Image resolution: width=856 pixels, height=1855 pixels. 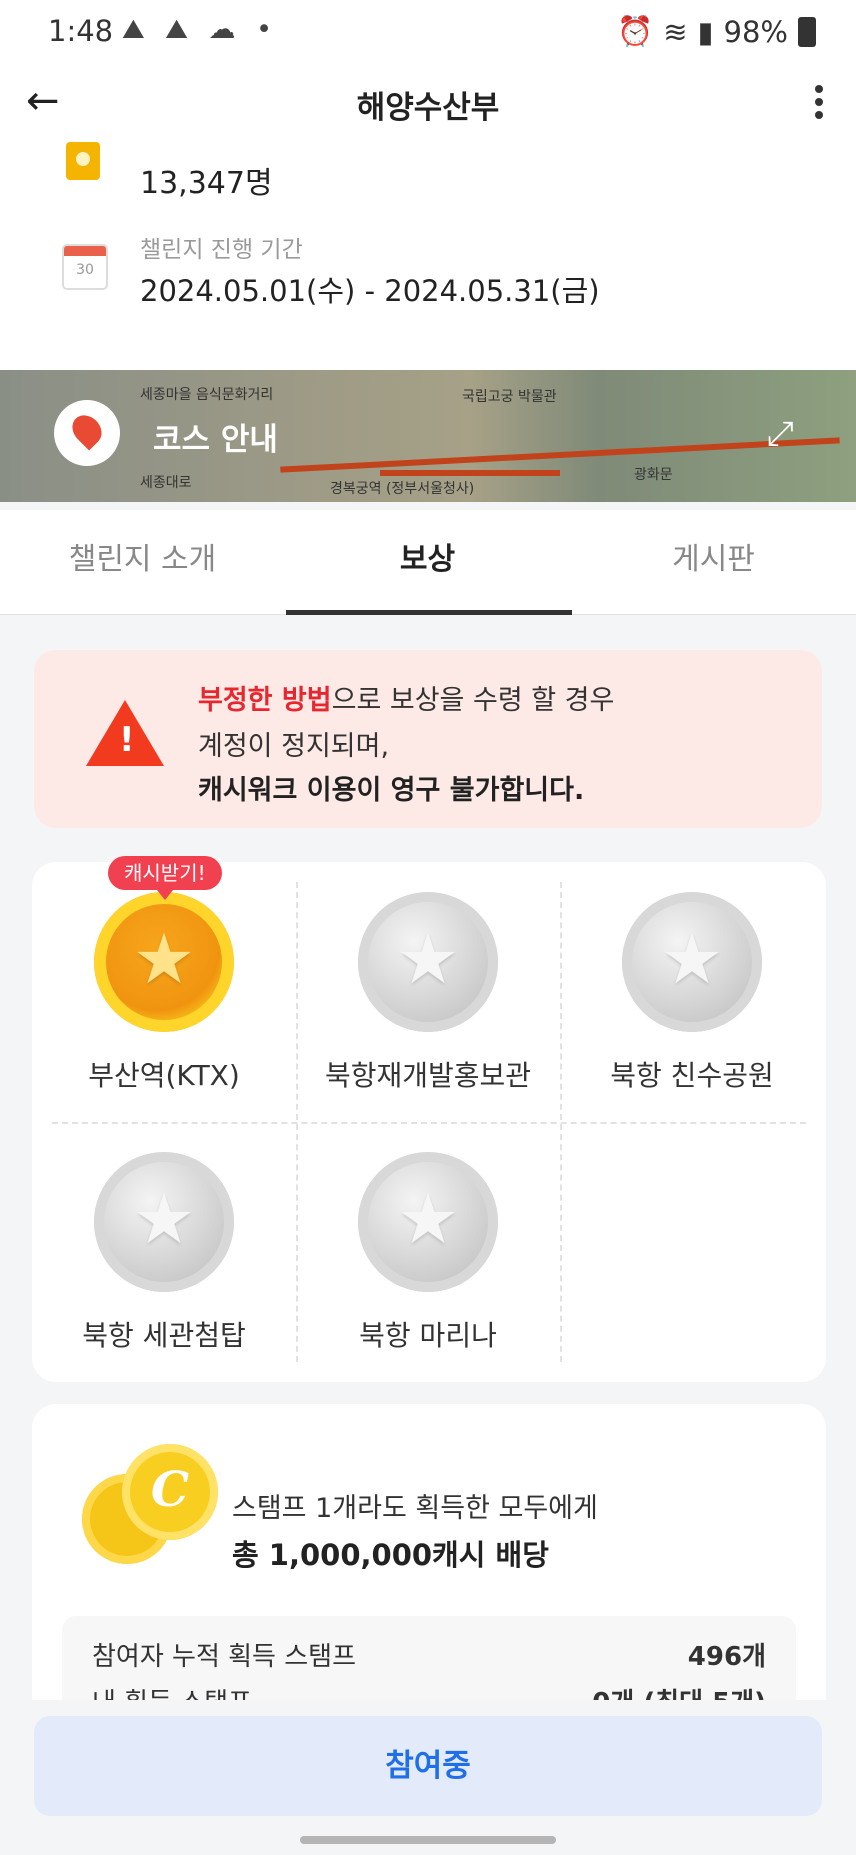 What do you see at coordinates (207, 395) in the screenshot?
I see `map-label: 세종마을 음식문화거리` at bounding box center [207, 395].